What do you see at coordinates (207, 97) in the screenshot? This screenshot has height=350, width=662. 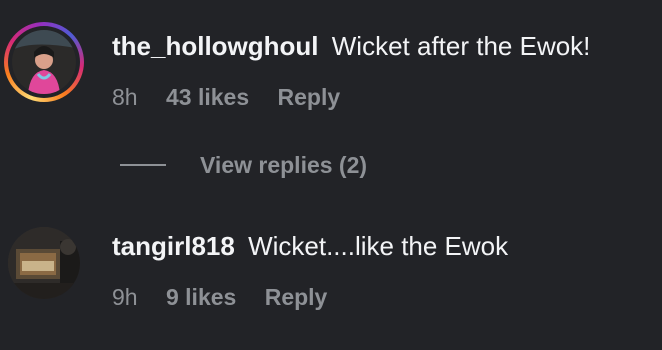 I see `likes-count-button: 43 likes` at bounding box center [207, 97].